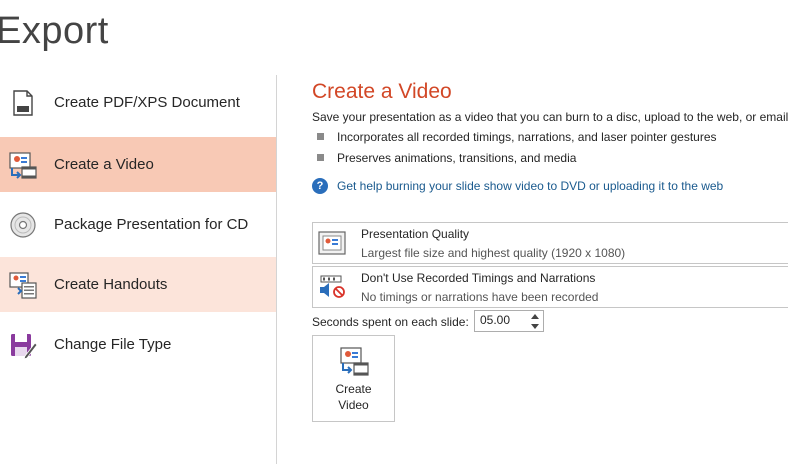  I want to click on decrement-button, so click(535, 326).